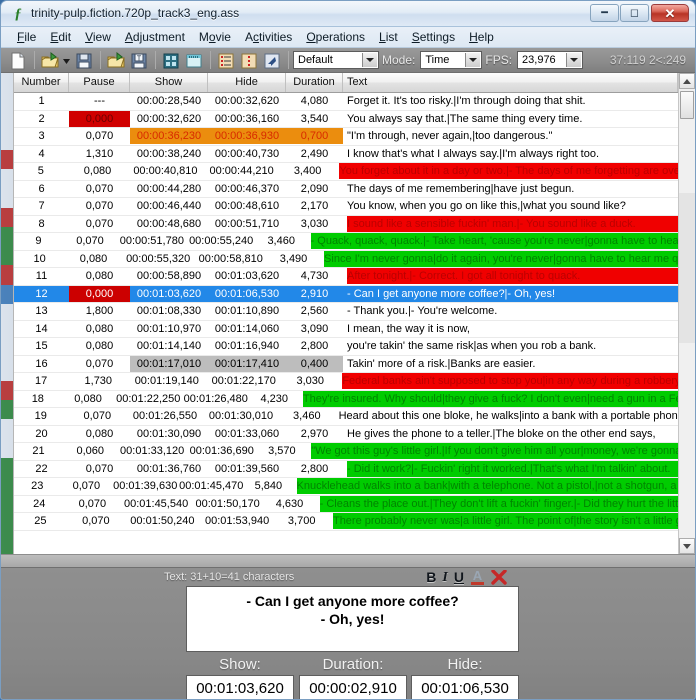 This screenshot has width=696, height=700. Describe the element at coordinates (39, 504) in the screenshot. I see `cell-number: 24` at that location.